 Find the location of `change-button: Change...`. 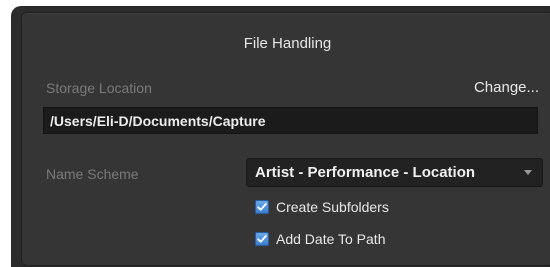

change-button: Change... is located at coordinates (506, 87).